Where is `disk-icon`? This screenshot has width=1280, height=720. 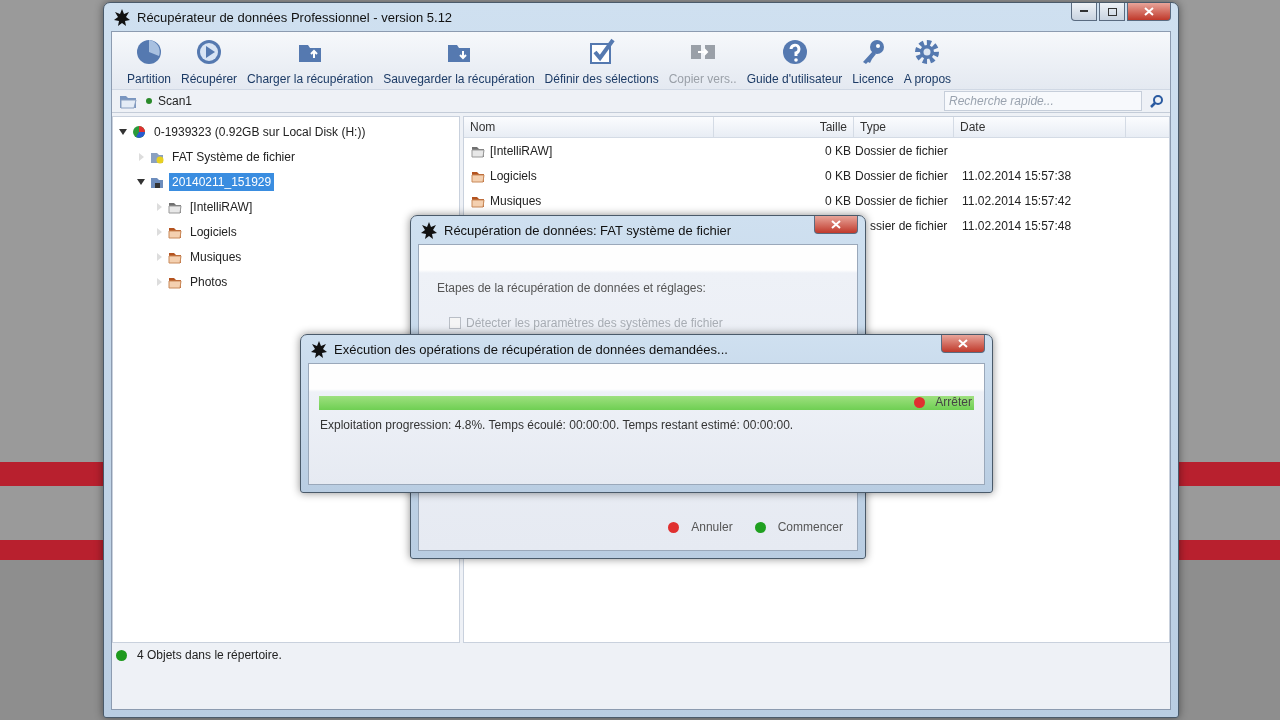
disk-icon is located at coordinates (139, 131).